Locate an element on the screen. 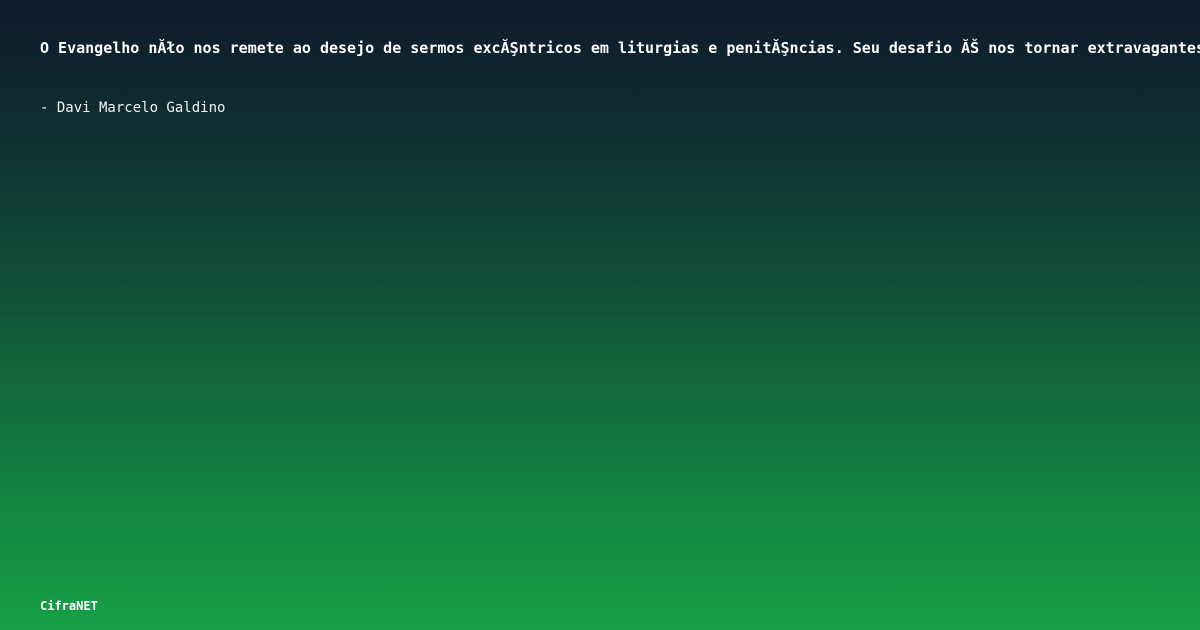  brand-name: CifraNET is located at coordinates (69, 606).